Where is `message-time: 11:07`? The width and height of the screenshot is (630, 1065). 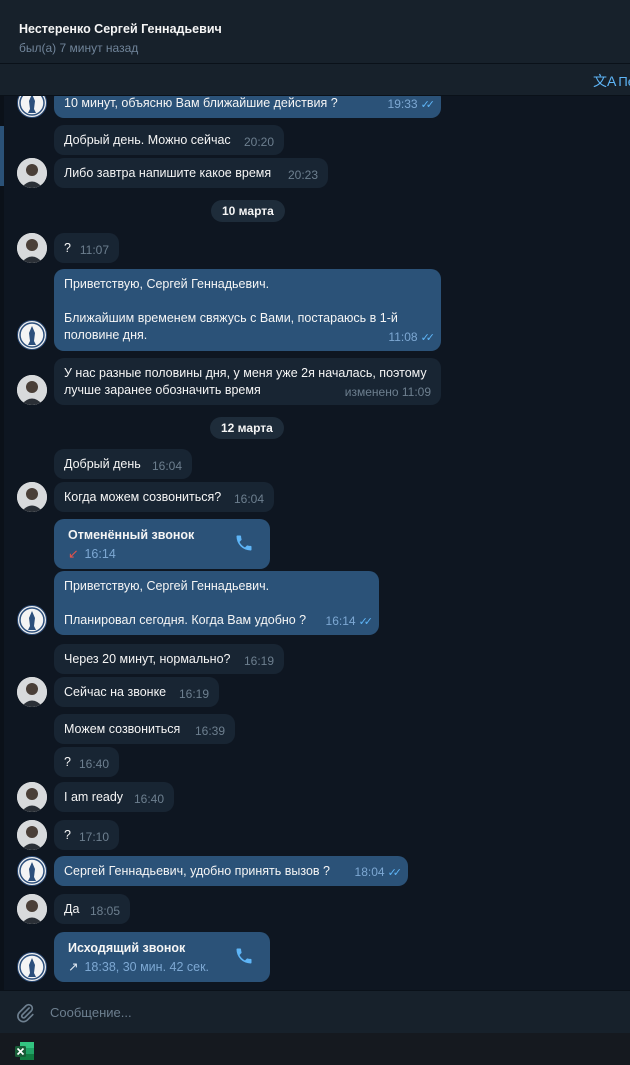
message-time: 11:07 is located at coordinates (94, 250).